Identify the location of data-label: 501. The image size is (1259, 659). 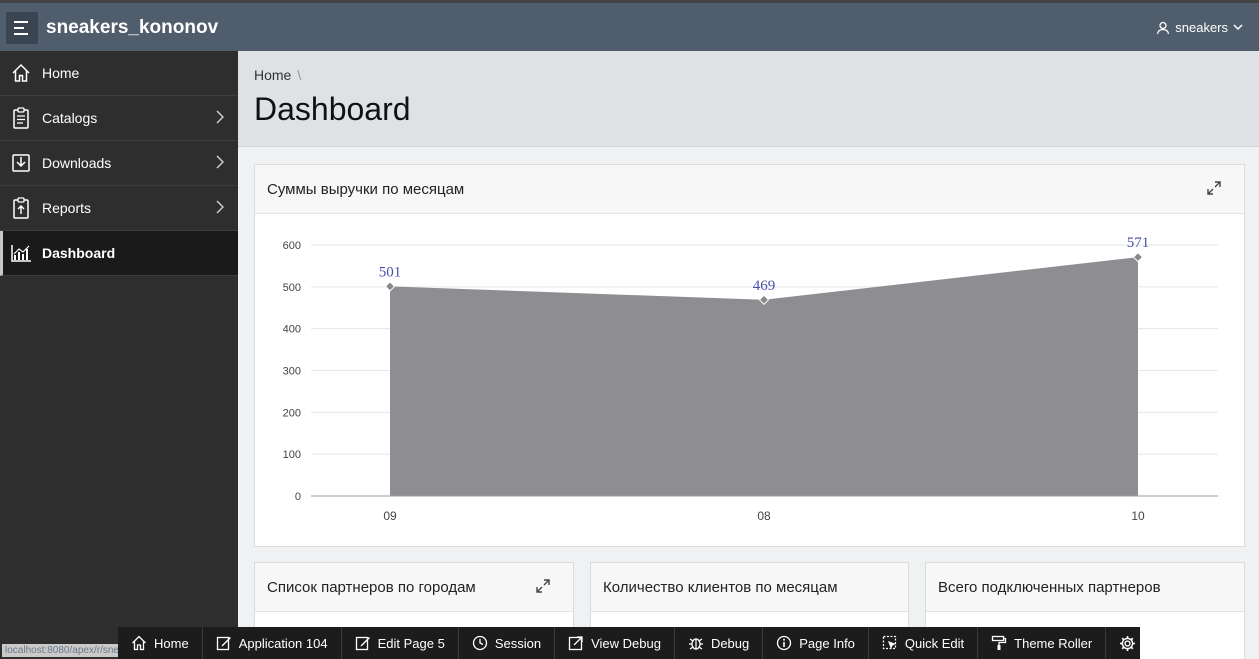
(390, 272).